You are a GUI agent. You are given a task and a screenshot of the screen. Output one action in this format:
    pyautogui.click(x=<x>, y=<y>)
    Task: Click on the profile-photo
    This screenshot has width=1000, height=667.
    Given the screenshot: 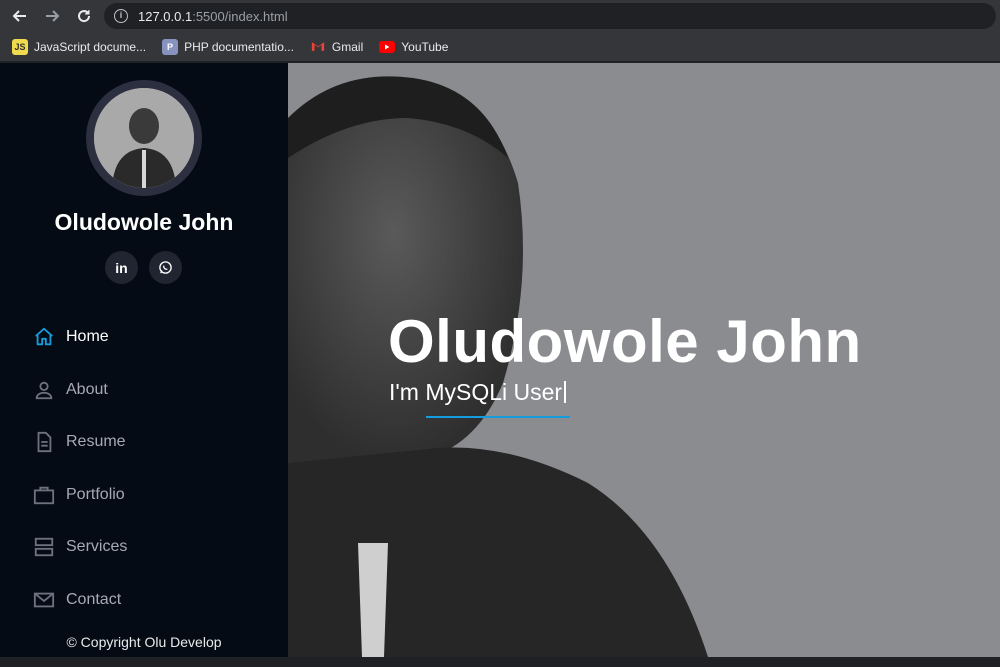 What is the action you would take?
    pyautogui.click(x=144, y=138)
    